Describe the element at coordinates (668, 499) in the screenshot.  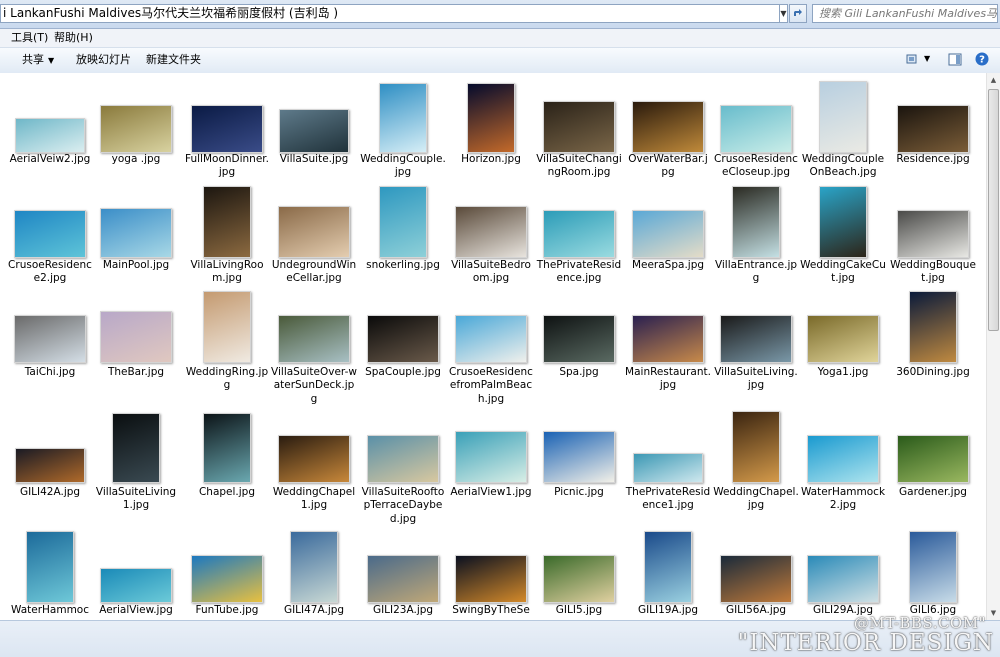
I see `file-name: ThePrivateResidence1.jpg` at that location.